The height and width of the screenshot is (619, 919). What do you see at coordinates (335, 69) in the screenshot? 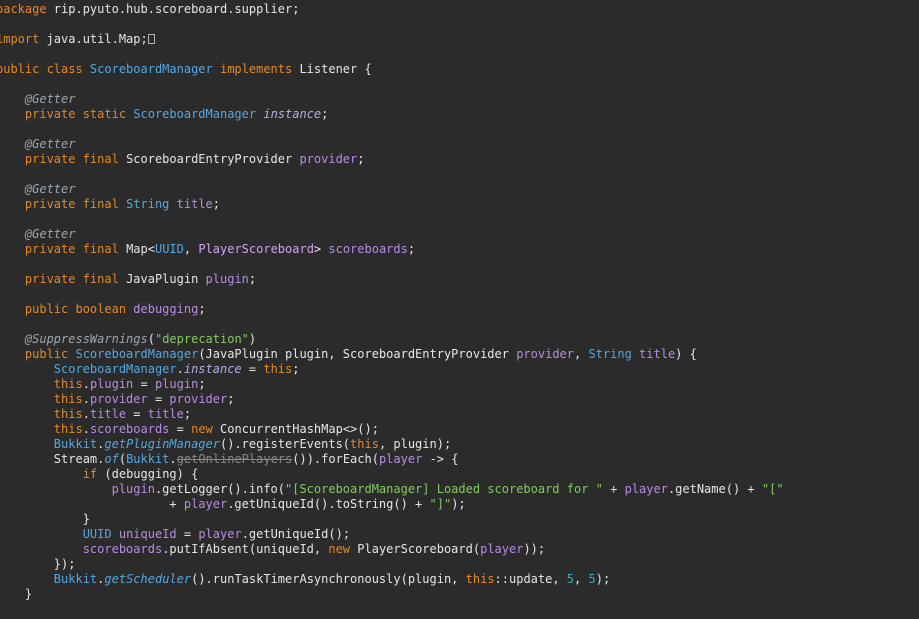
I see `code-token-plain: Listener {` at bounding box center [335, 69].